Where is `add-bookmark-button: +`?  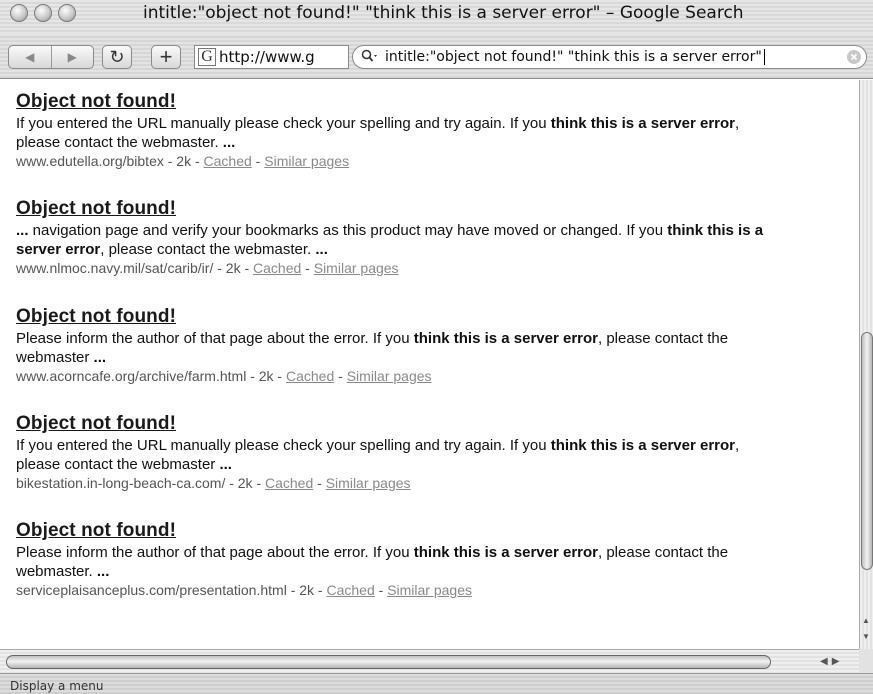
add-bookmark-button: + is located at coordinates (166, 56).